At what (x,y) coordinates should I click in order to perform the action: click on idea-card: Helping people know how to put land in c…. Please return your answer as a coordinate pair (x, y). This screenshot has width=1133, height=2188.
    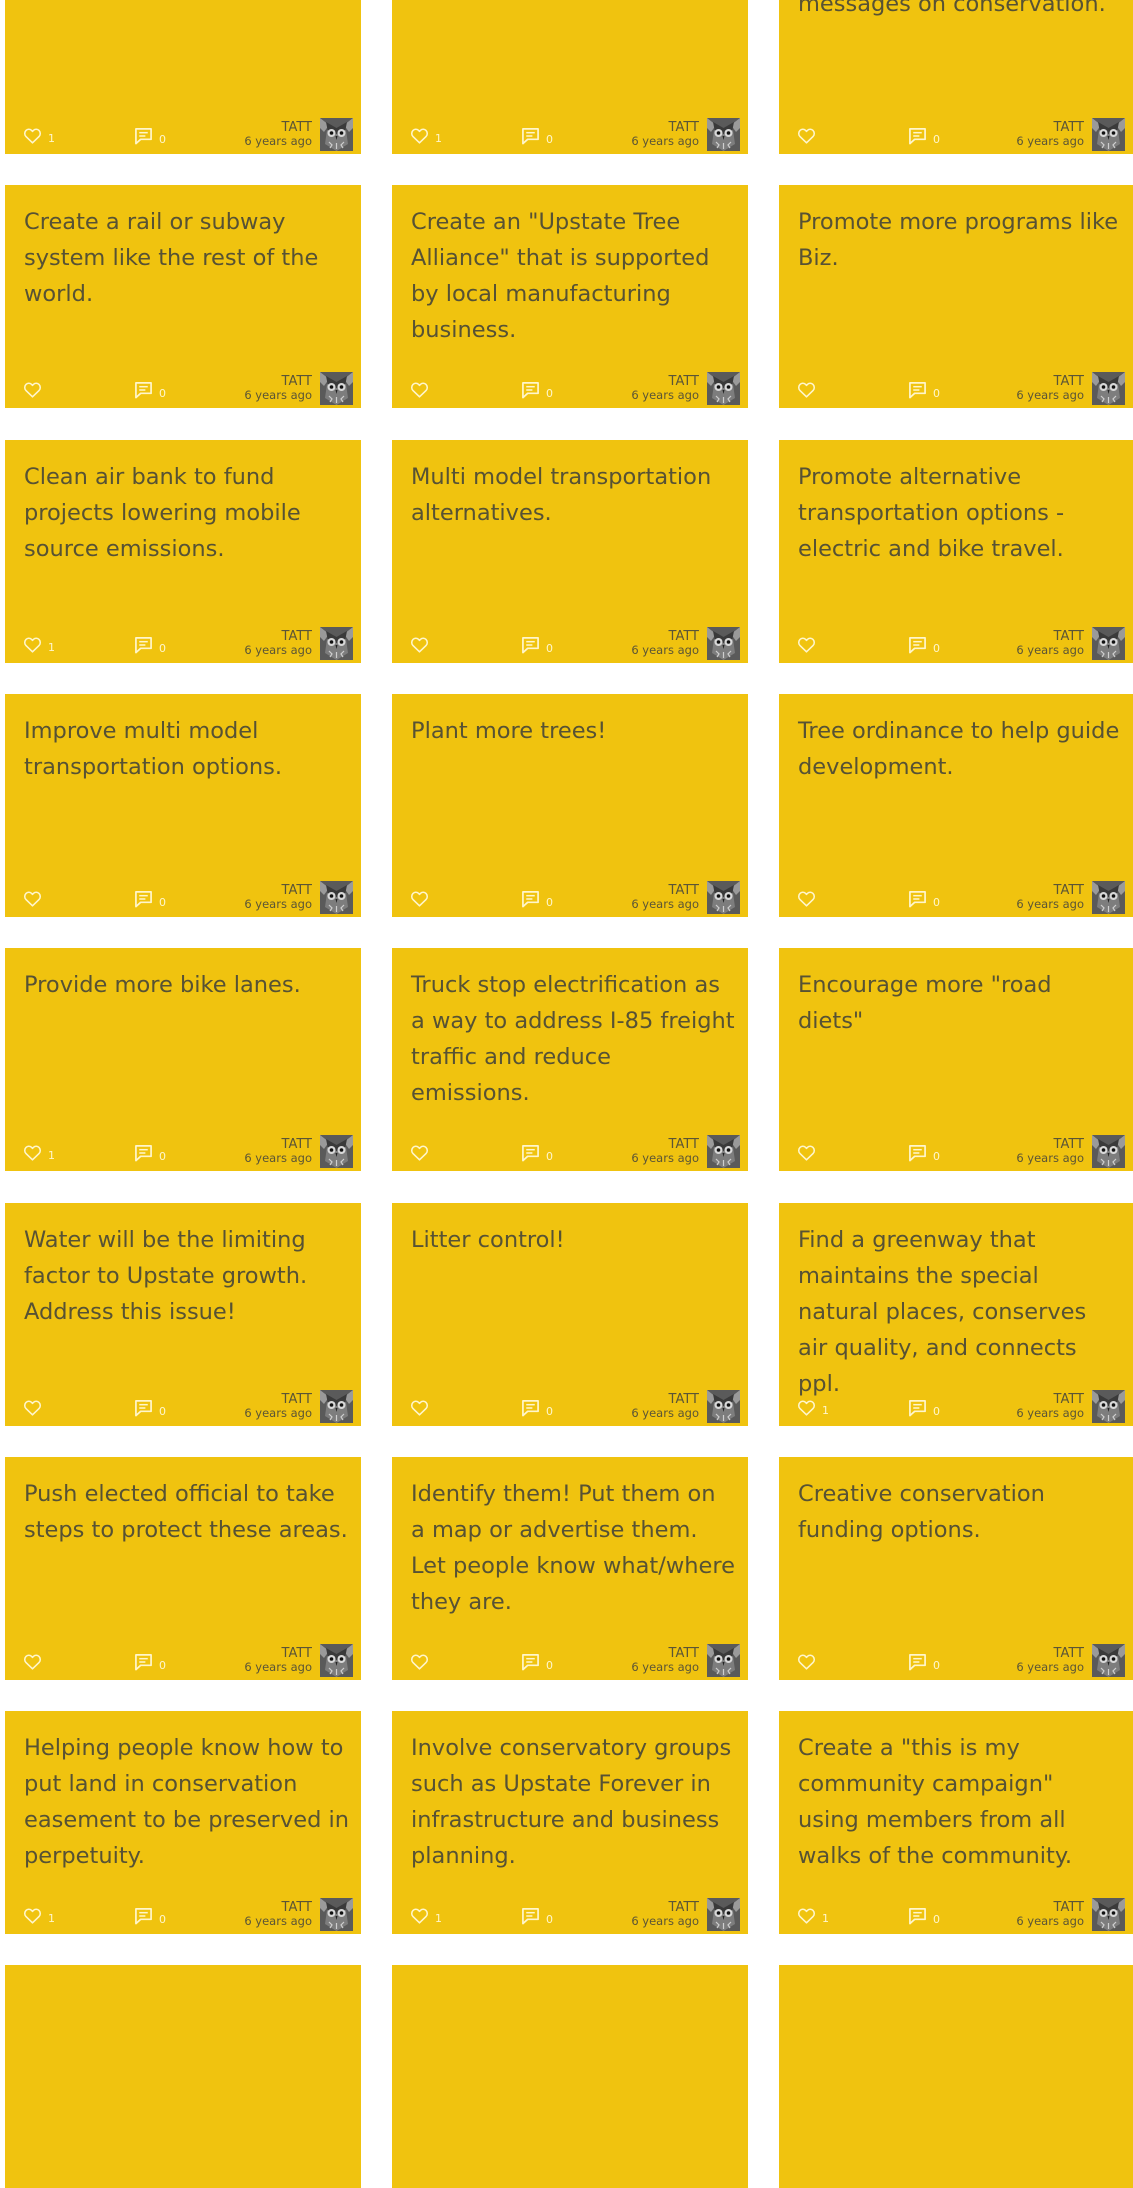
    Looking at the image, I should click on (183, 1822).